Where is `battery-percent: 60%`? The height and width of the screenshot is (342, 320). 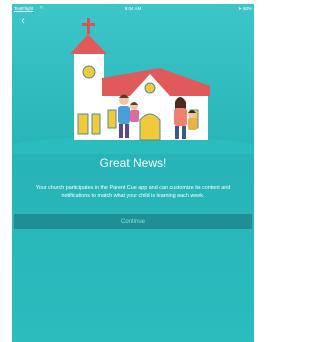 battery-percent: 60% is located at coordinates (247, 8).